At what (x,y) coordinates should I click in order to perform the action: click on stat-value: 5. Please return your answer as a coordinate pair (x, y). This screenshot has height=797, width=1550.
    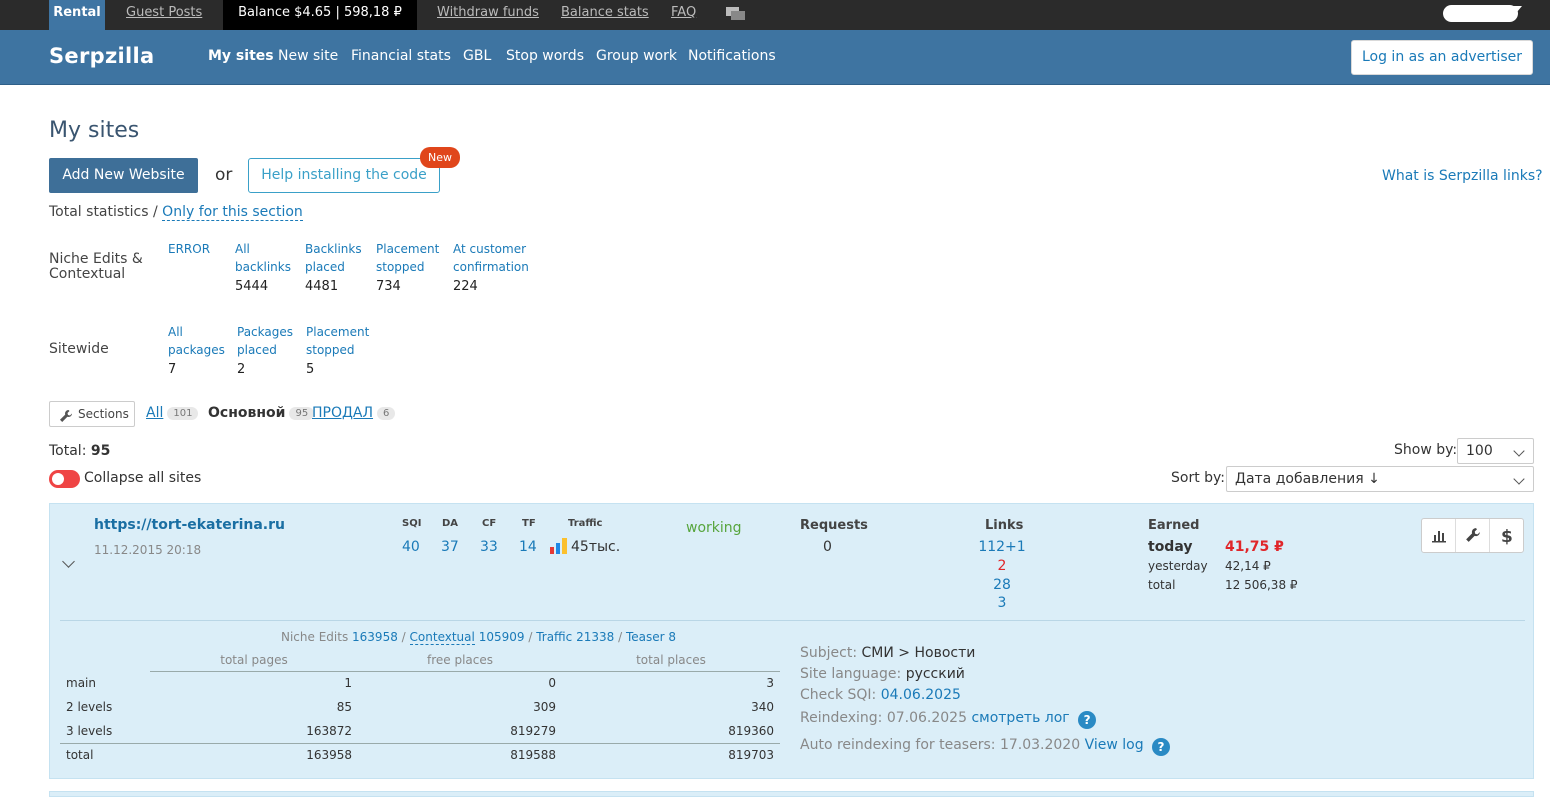
    Looking at the image, I should click on (310, 369).